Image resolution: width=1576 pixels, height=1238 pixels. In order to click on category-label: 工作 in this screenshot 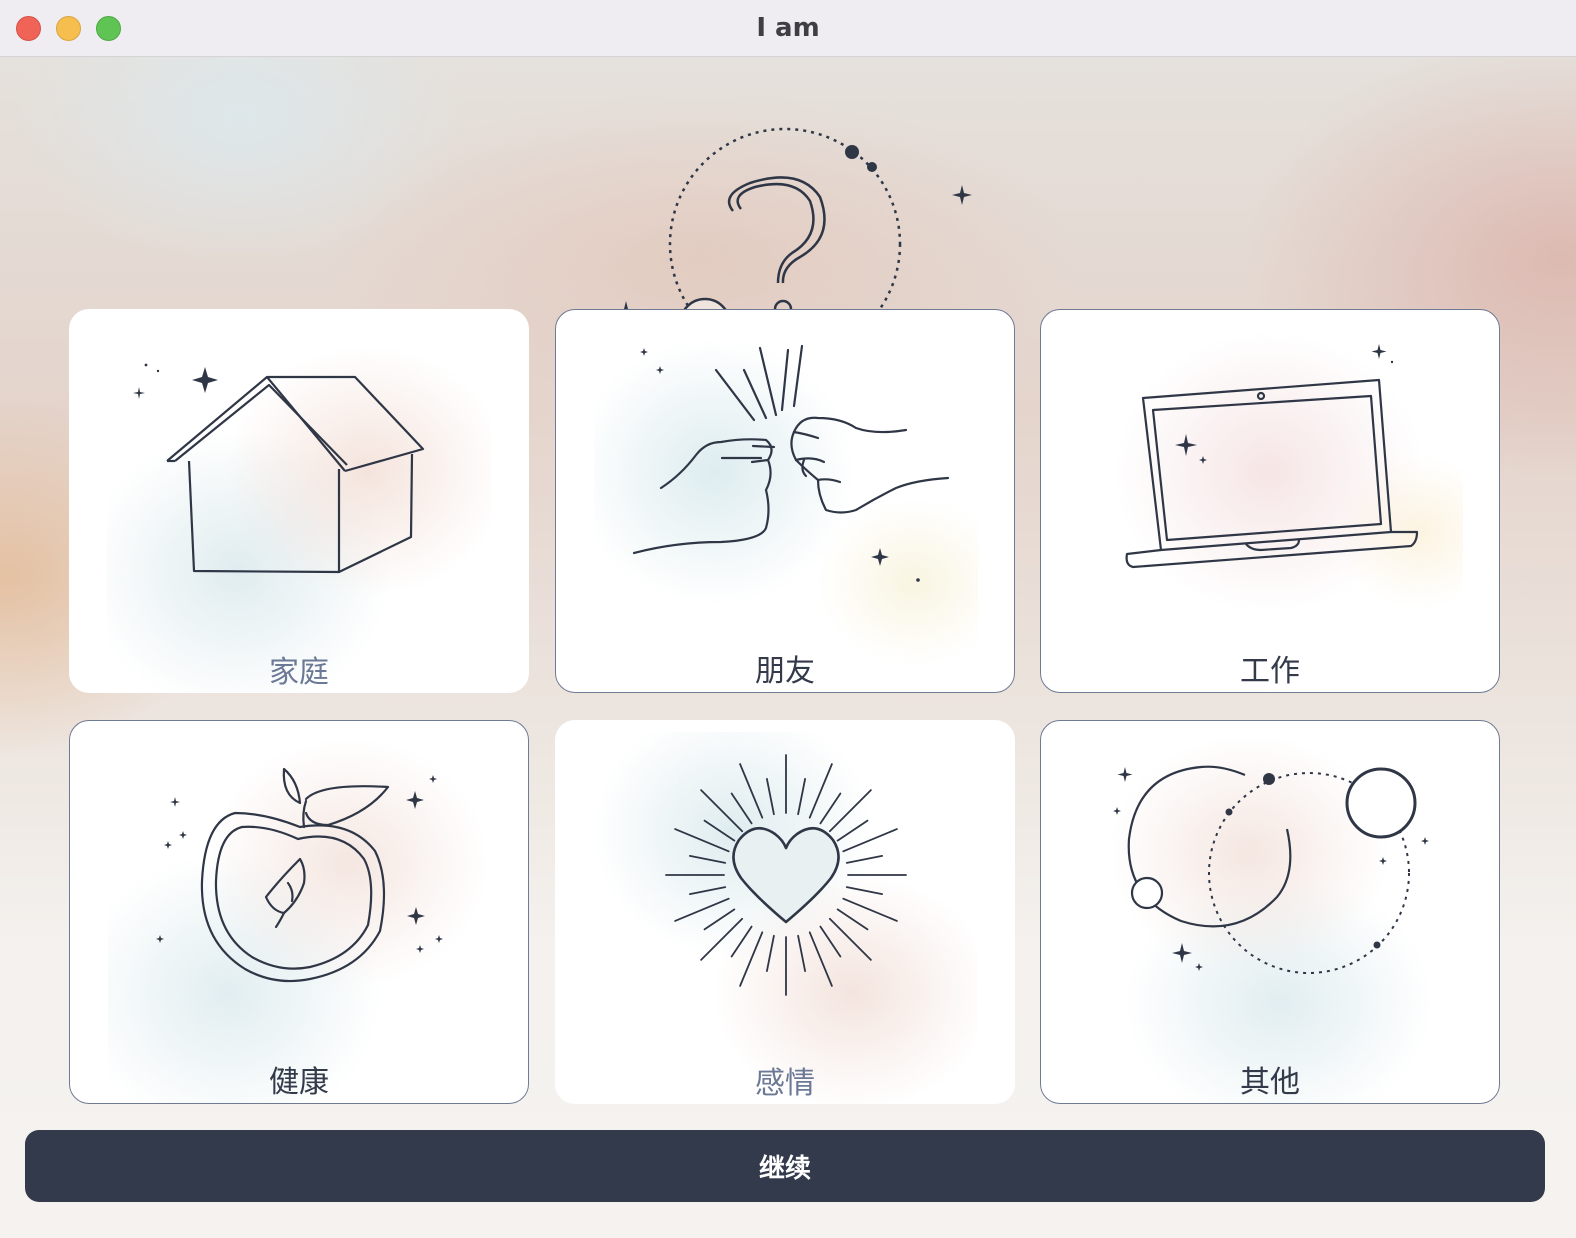, I will do `click(1270, 671)`.